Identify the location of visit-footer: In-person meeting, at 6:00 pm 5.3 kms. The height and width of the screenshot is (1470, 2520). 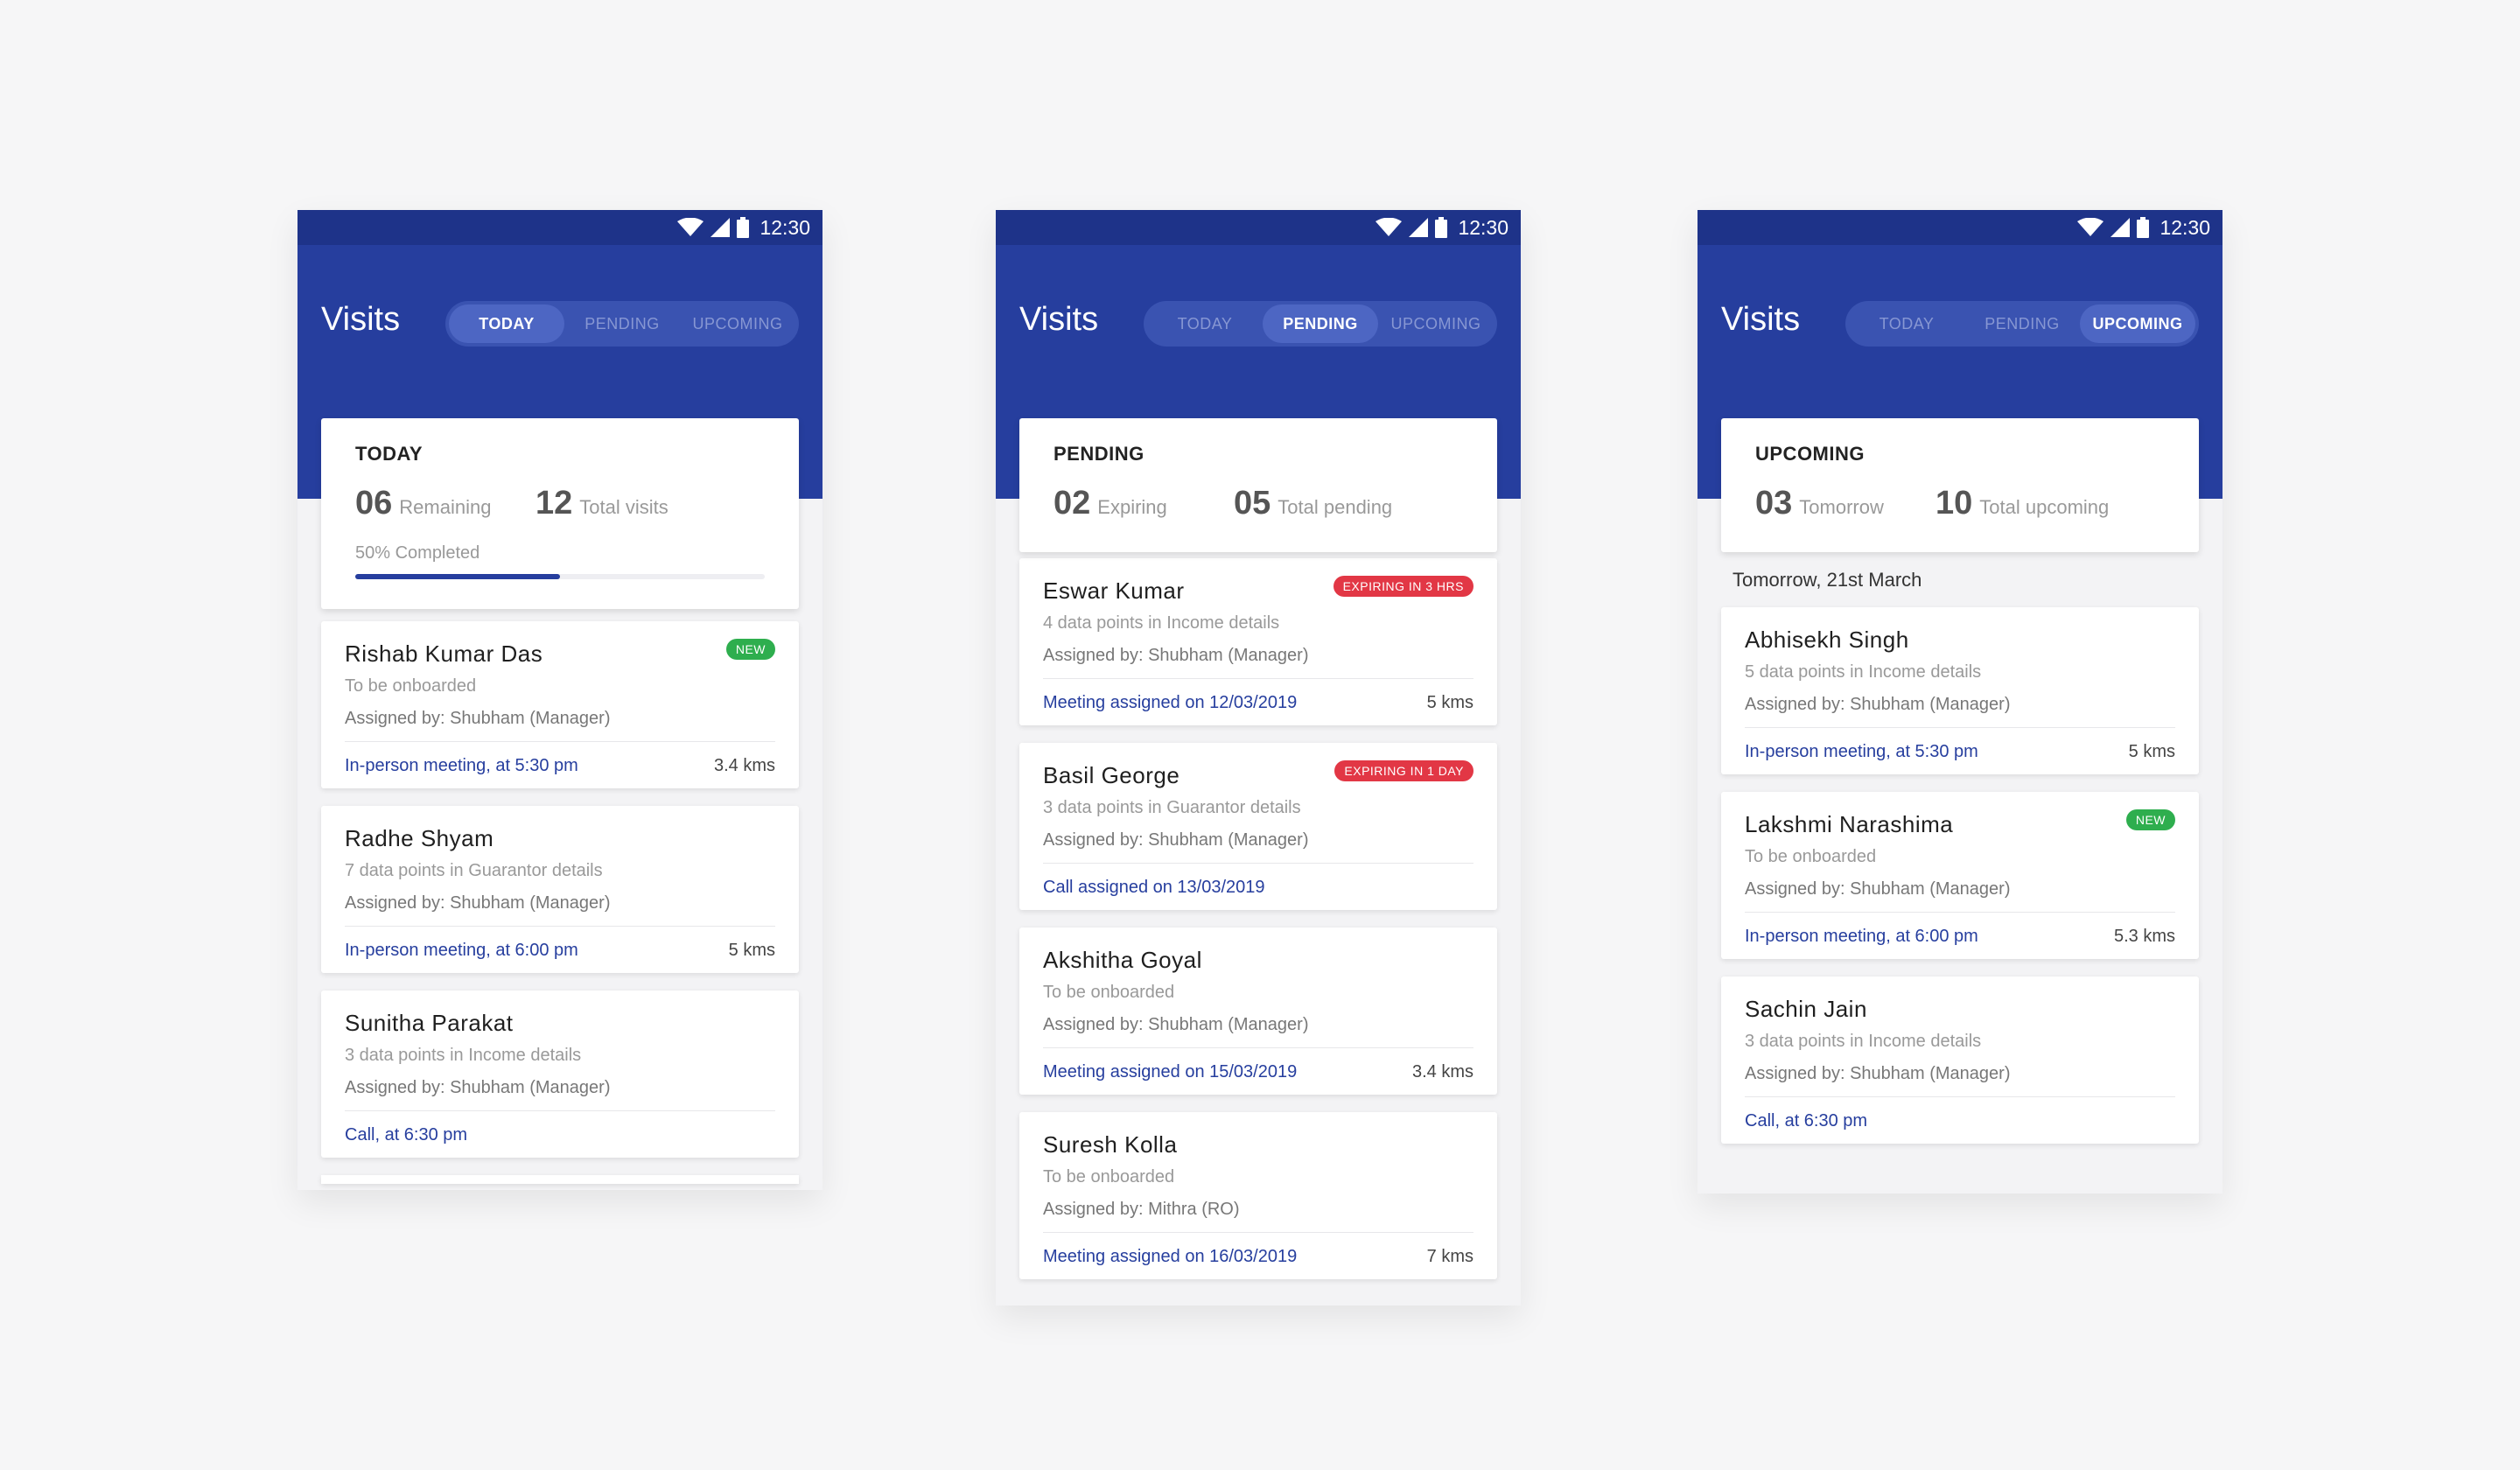
(1960, 937).